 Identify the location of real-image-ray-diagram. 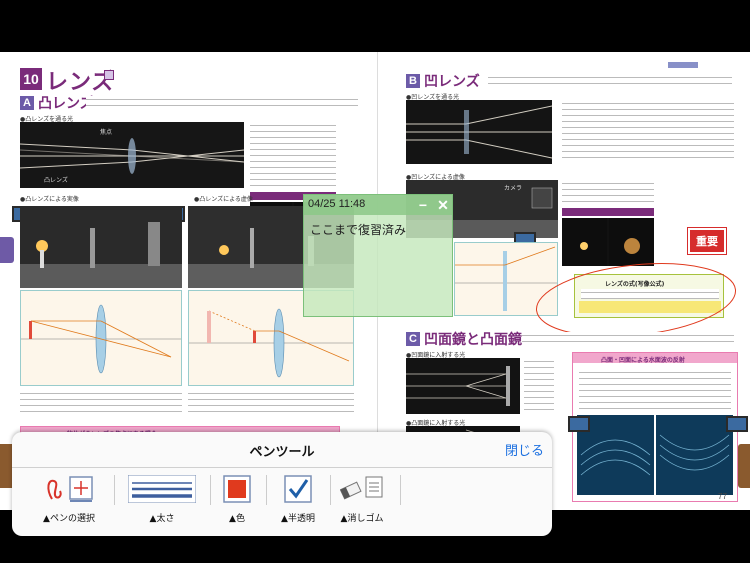
(101, 338).